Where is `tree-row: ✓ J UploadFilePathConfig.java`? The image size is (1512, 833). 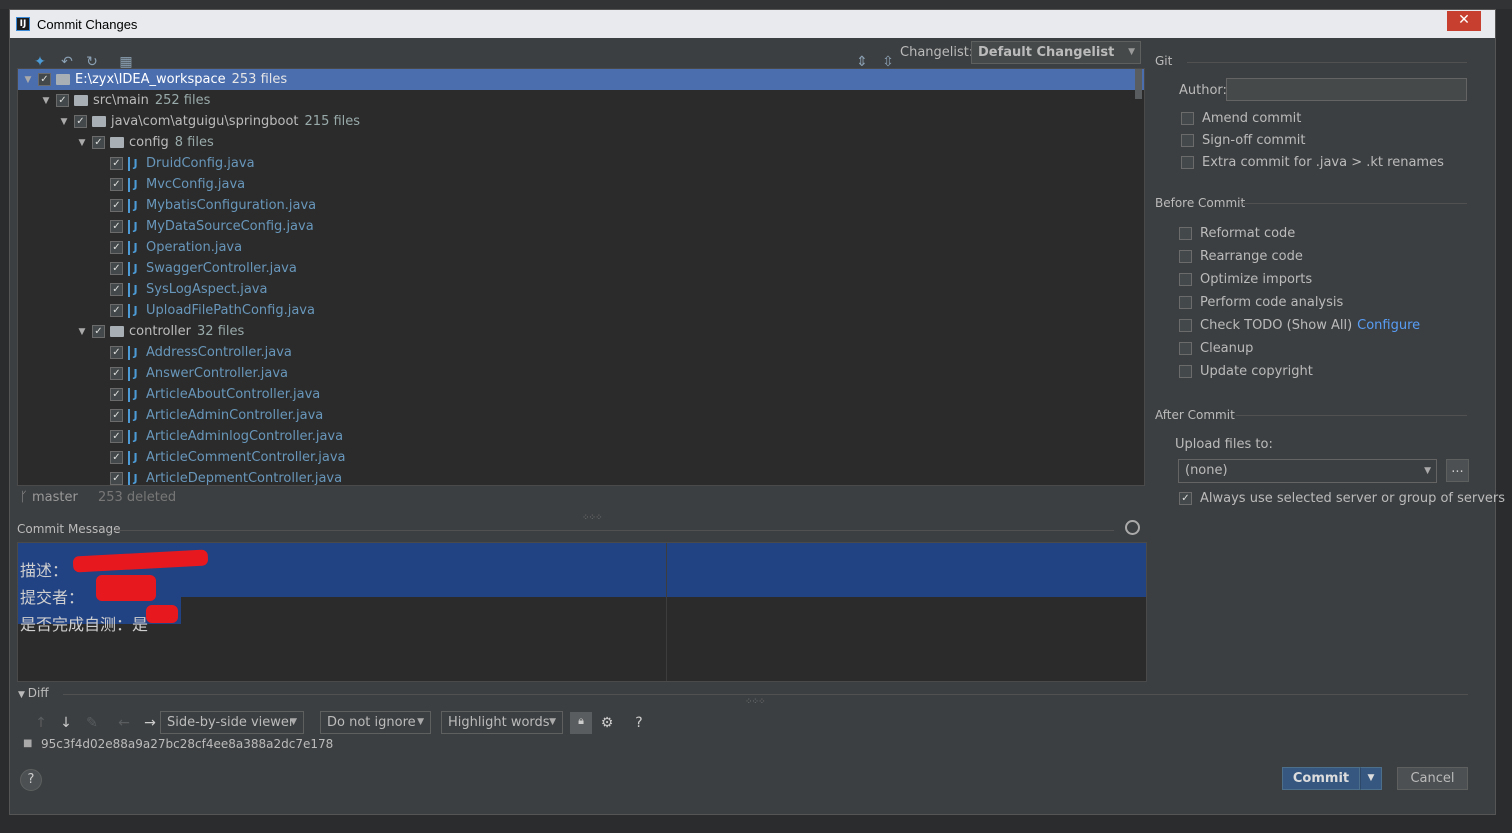
tree-row: ✓ J UploadFilePathConfig.java is located at coordinates (581, 310).